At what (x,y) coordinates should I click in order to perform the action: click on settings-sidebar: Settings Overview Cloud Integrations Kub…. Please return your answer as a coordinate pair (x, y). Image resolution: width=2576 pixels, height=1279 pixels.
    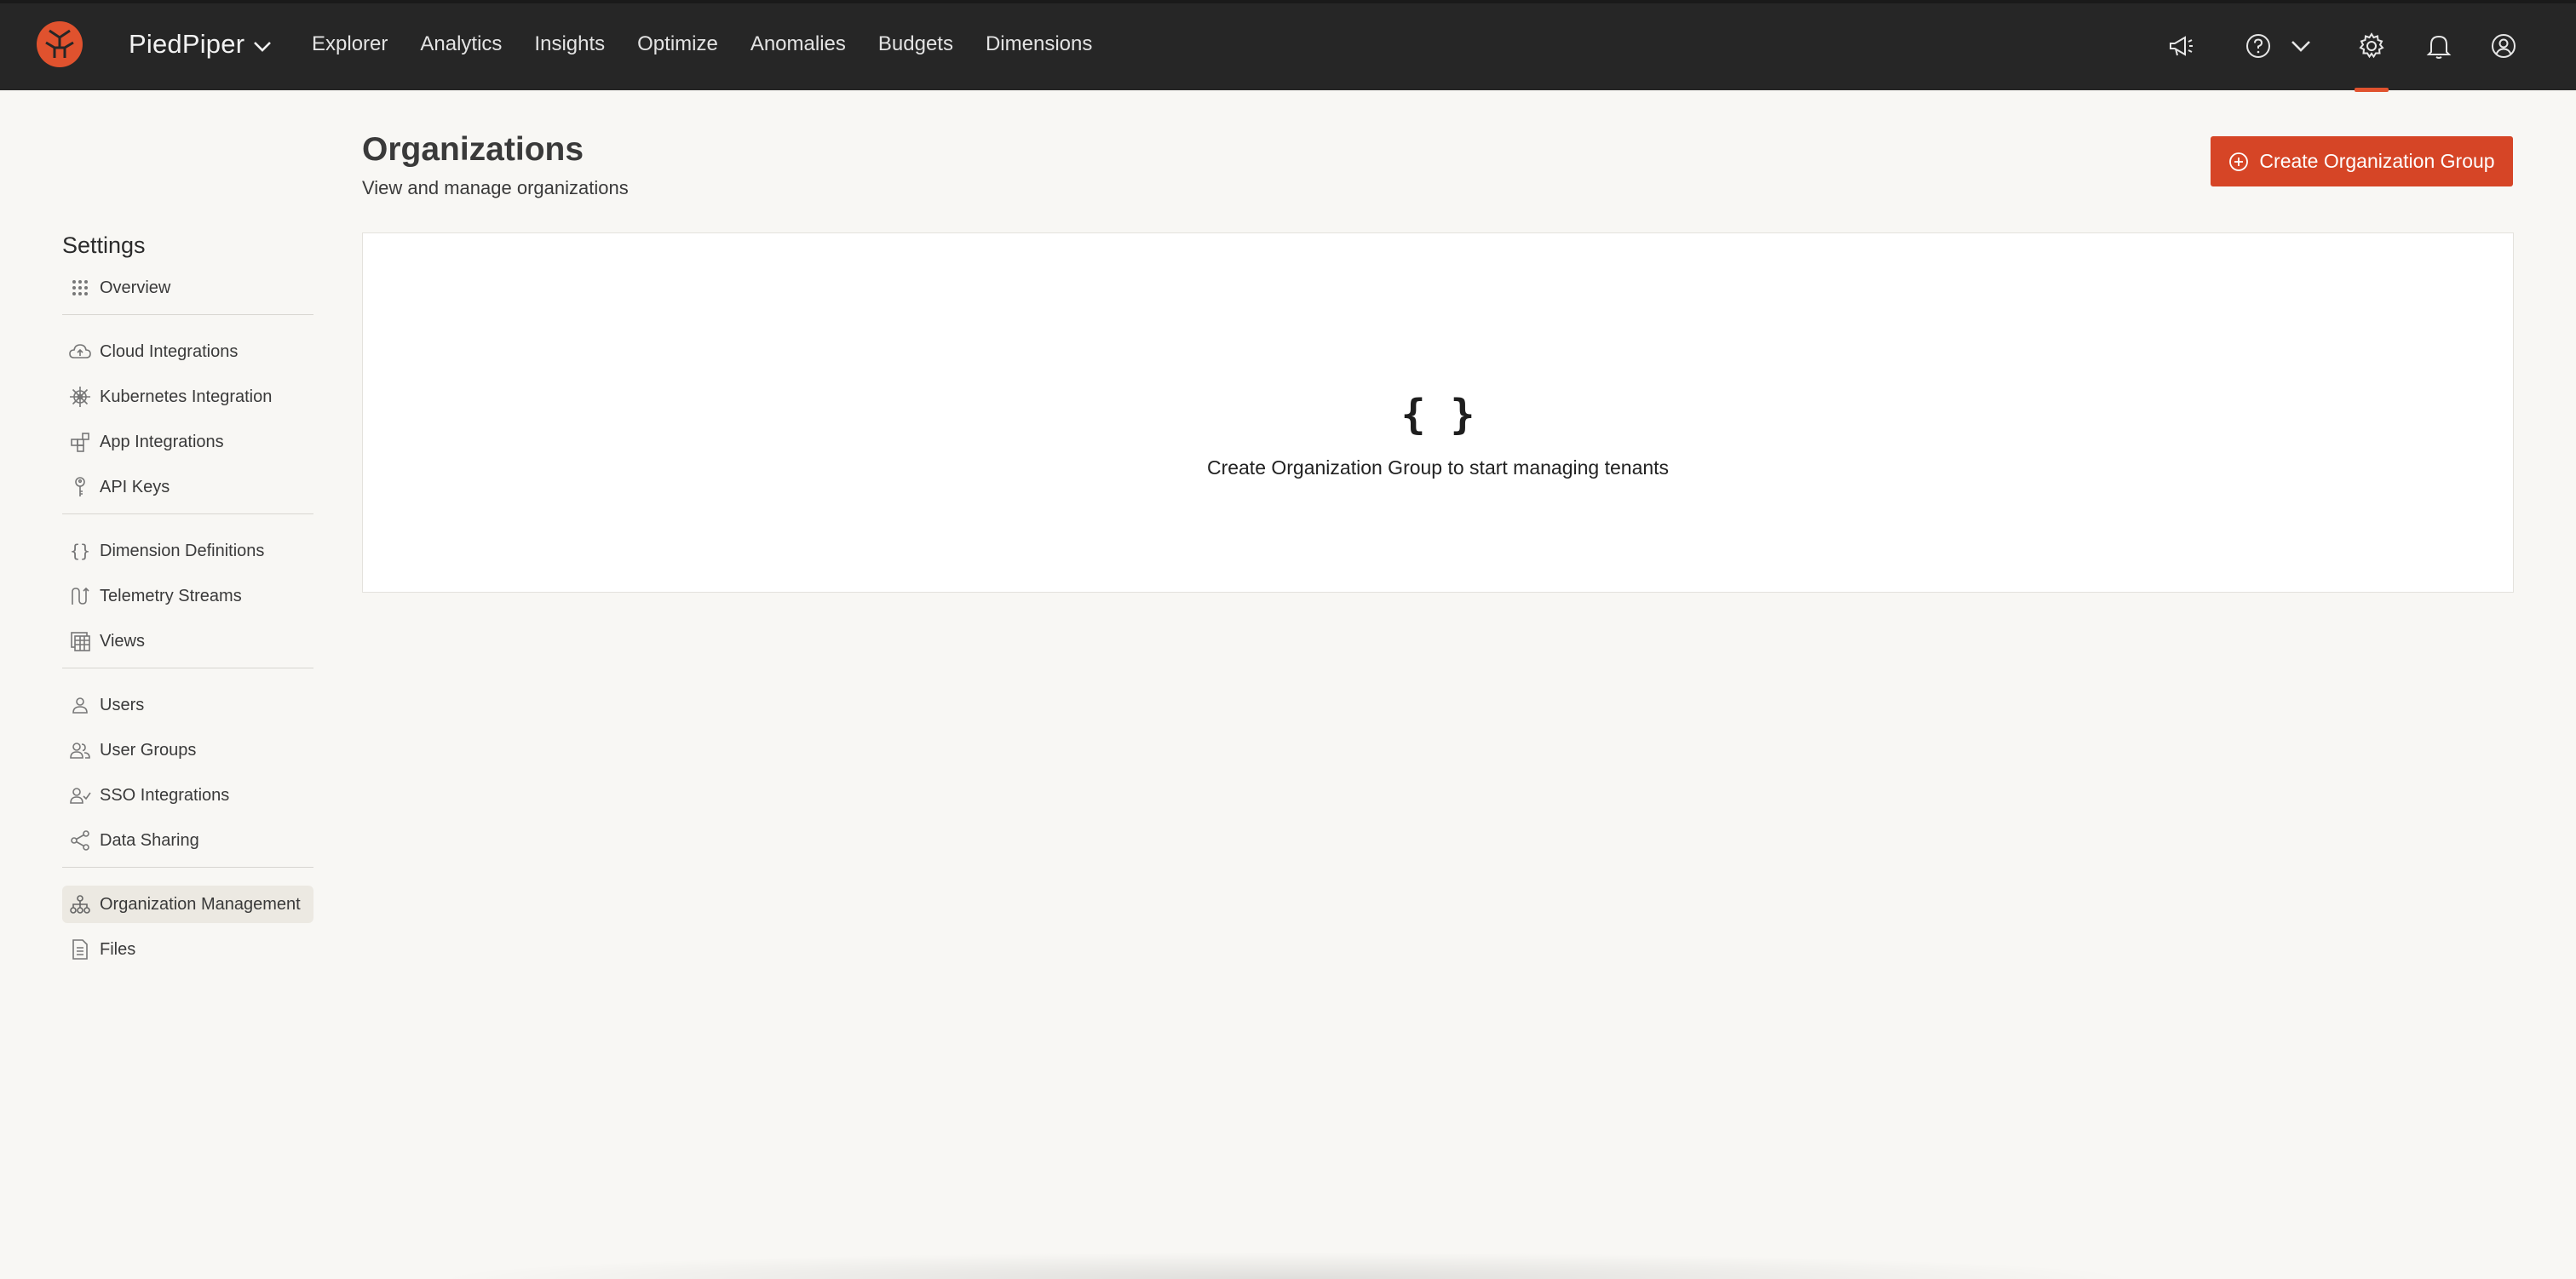
    Looking at the image, I should click on (188, 603).